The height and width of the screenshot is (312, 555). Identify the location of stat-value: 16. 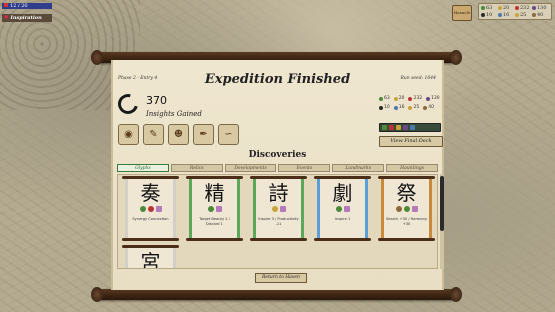
(401, 107).